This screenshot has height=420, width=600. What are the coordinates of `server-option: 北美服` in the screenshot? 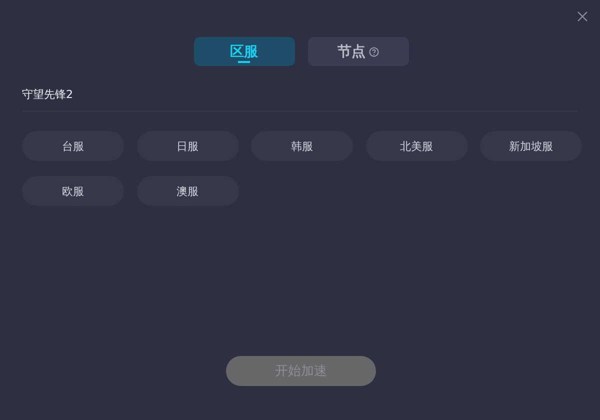 It's located at (417, 146).